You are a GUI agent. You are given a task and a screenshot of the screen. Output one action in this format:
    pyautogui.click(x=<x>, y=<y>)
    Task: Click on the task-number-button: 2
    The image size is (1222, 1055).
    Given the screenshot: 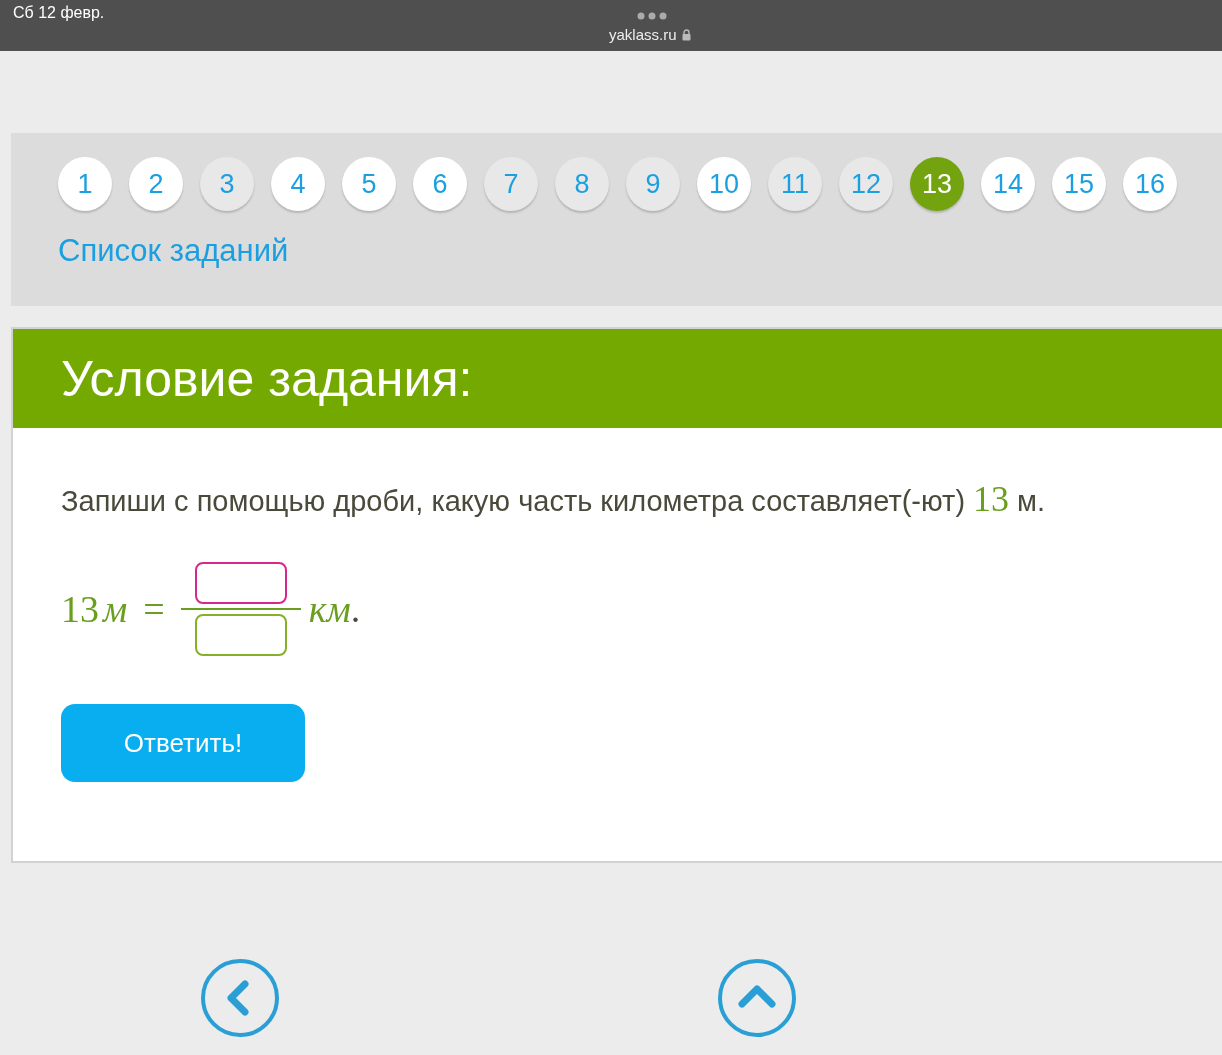 What is the action you would take?
    pyautogui.click(x=156, y=184)
    